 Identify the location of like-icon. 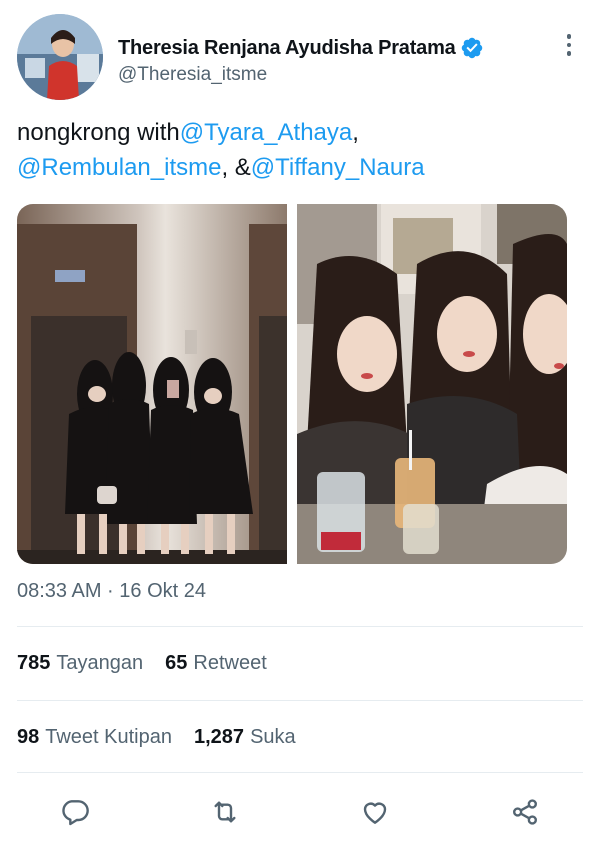
(375, 813).